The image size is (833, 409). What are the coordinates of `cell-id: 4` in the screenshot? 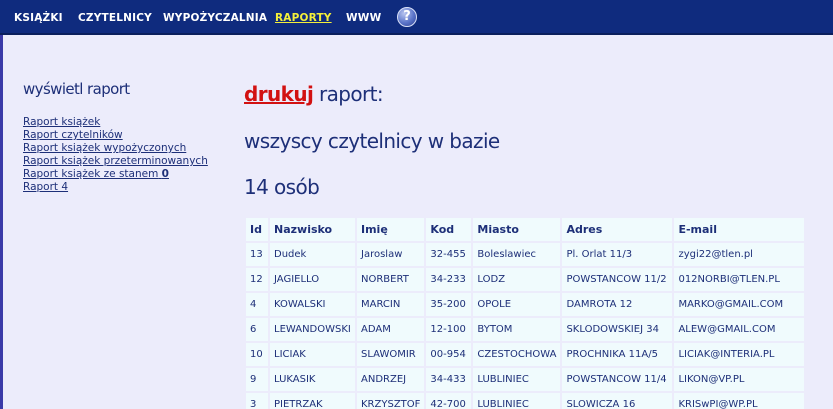 It's located at (257, 304).